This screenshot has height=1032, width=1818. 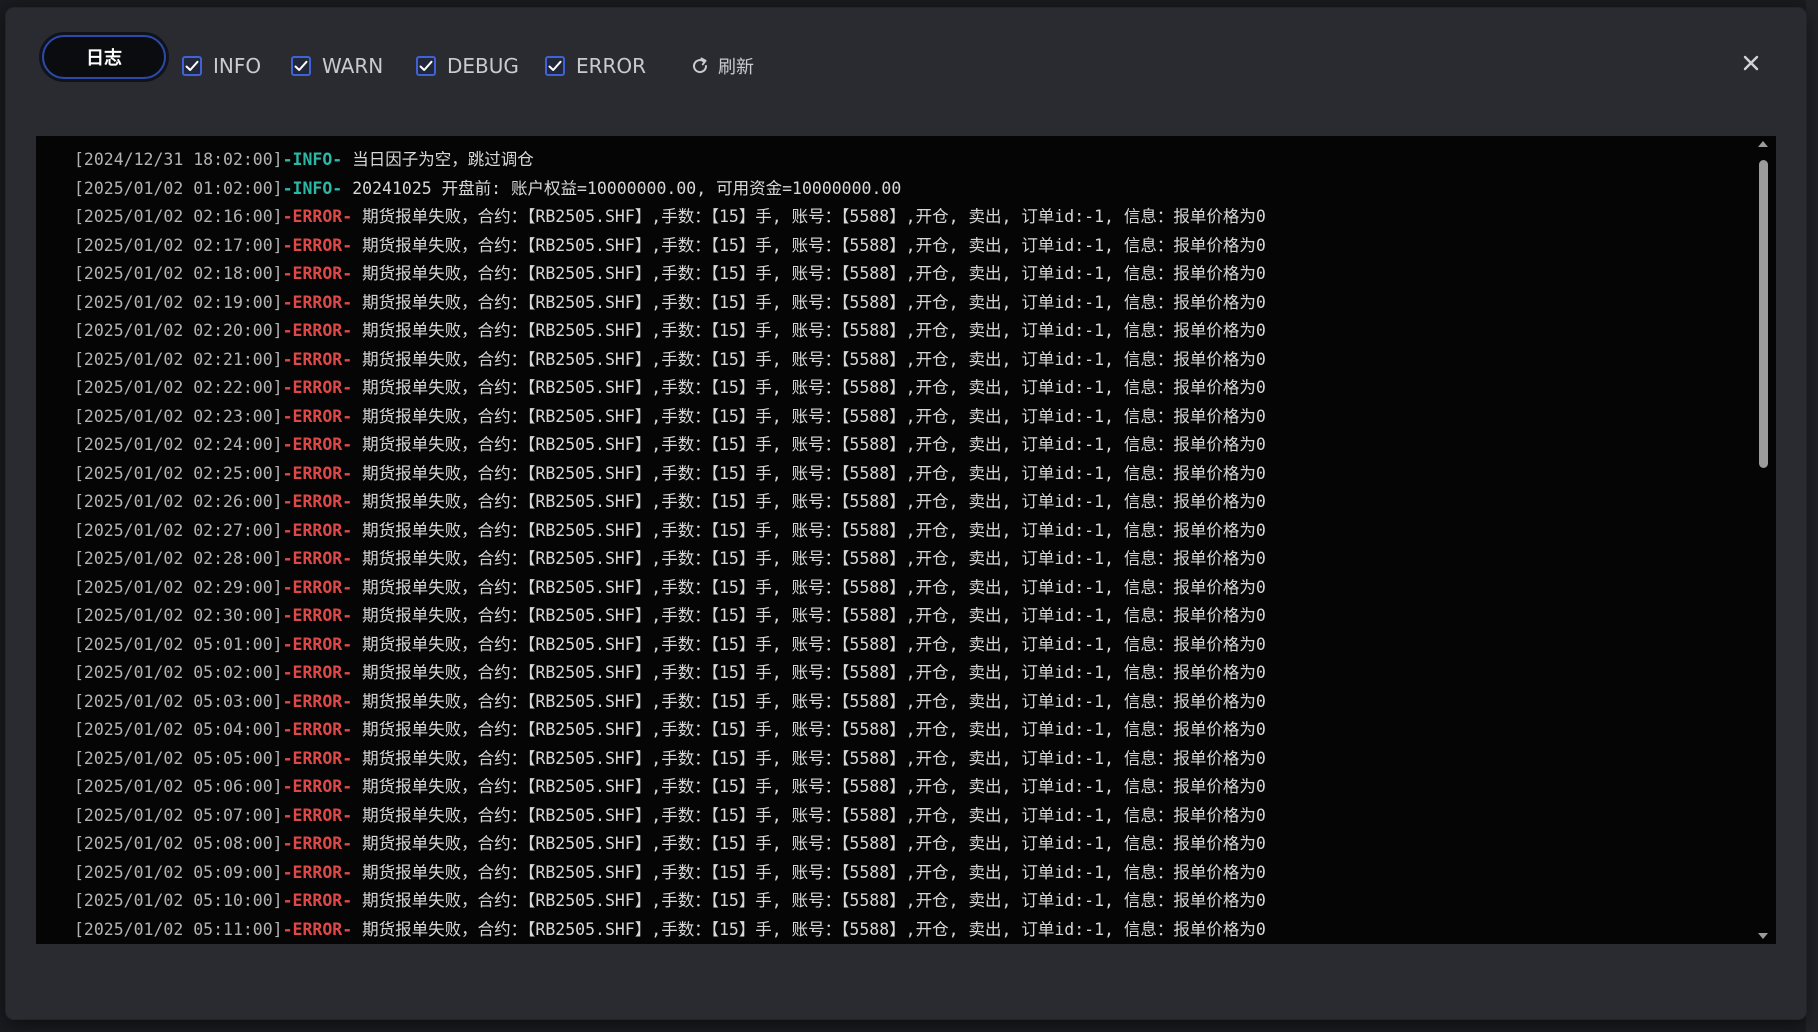 I want to click on log-tab-button: 日志, so click(x=104, y=57).